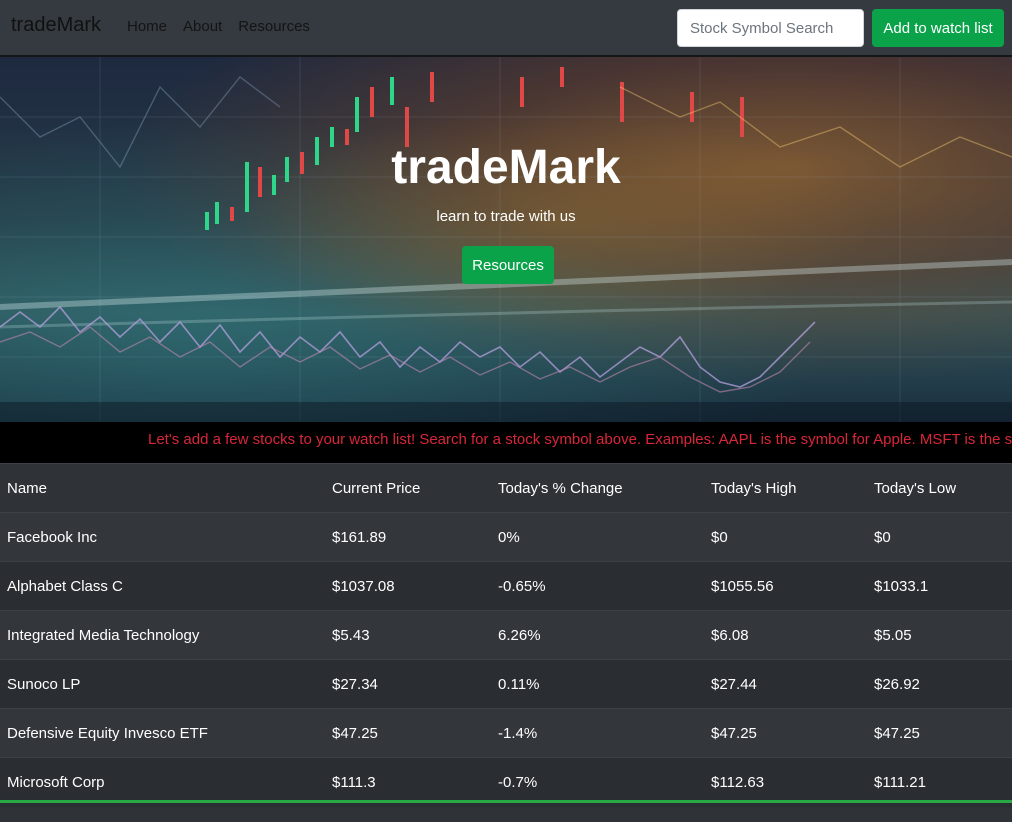  I want to click on table-bottom-border, so click(506, 801).